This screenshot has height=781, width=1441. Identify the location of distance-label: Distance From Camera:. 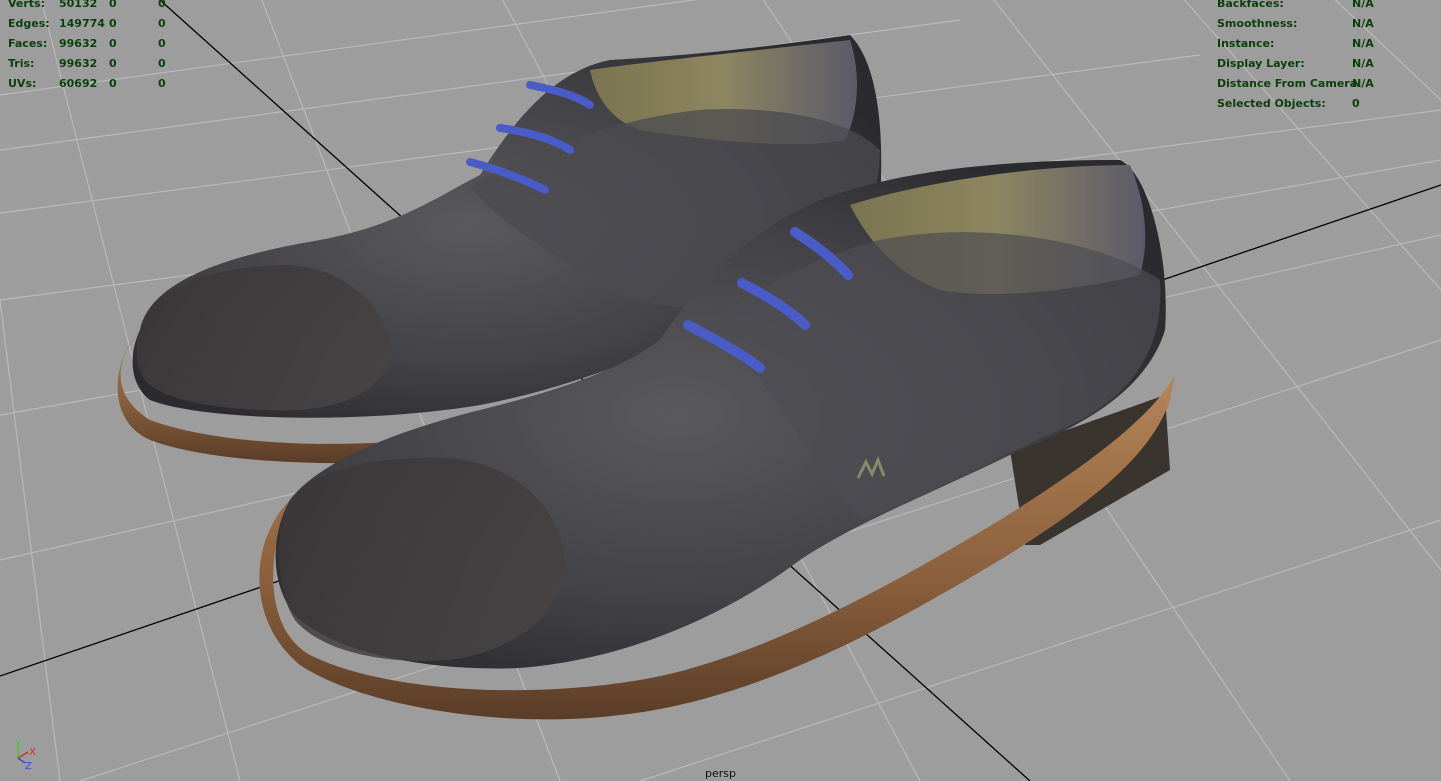
(1289, 83).